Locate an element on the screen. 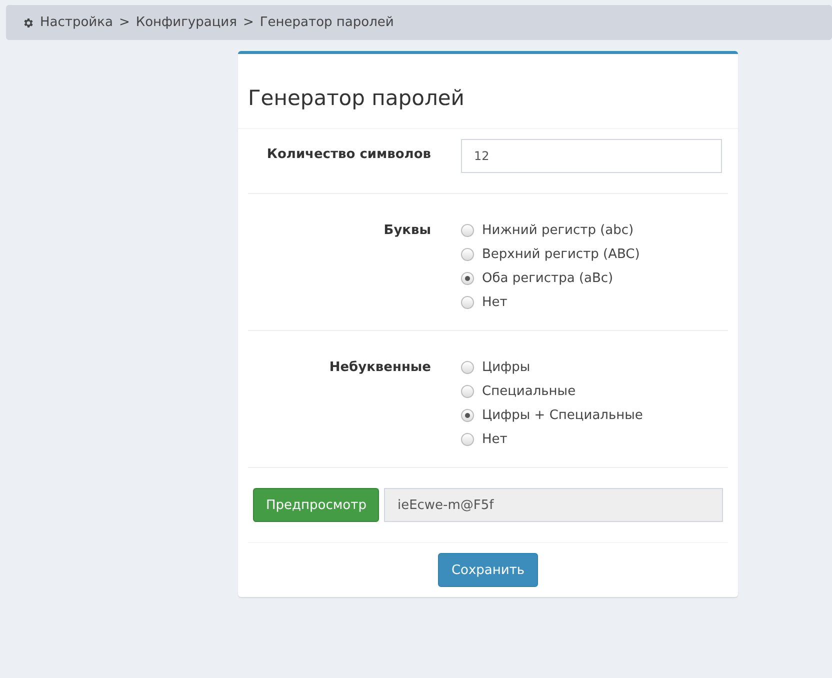 This screenshot has height=678, width=832. breadcrumb-link: Генератор паролей is located at coordinates (327, 22).